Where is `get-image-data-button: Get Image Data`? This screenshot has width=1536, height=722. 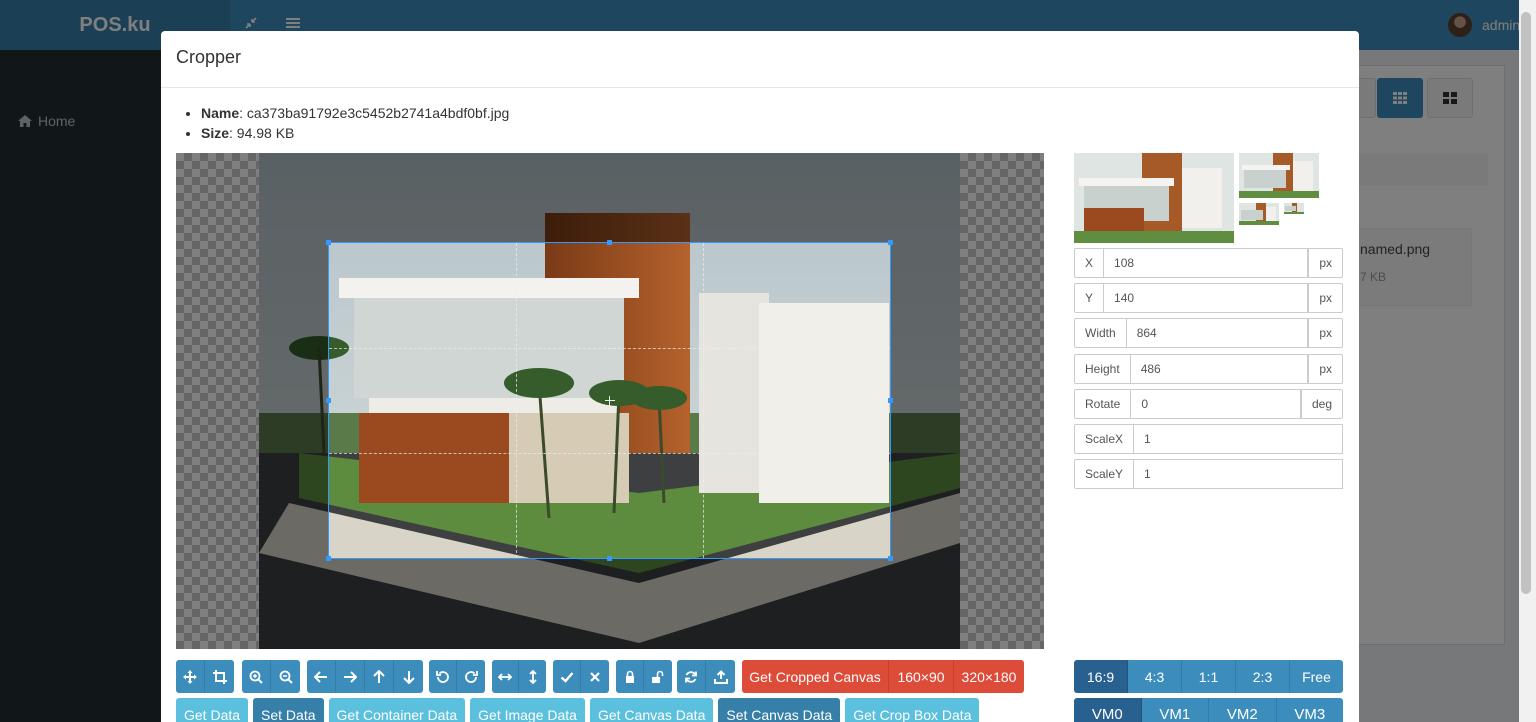 get-image-data-button: Get Image Data is located at coordinates (527, 710).